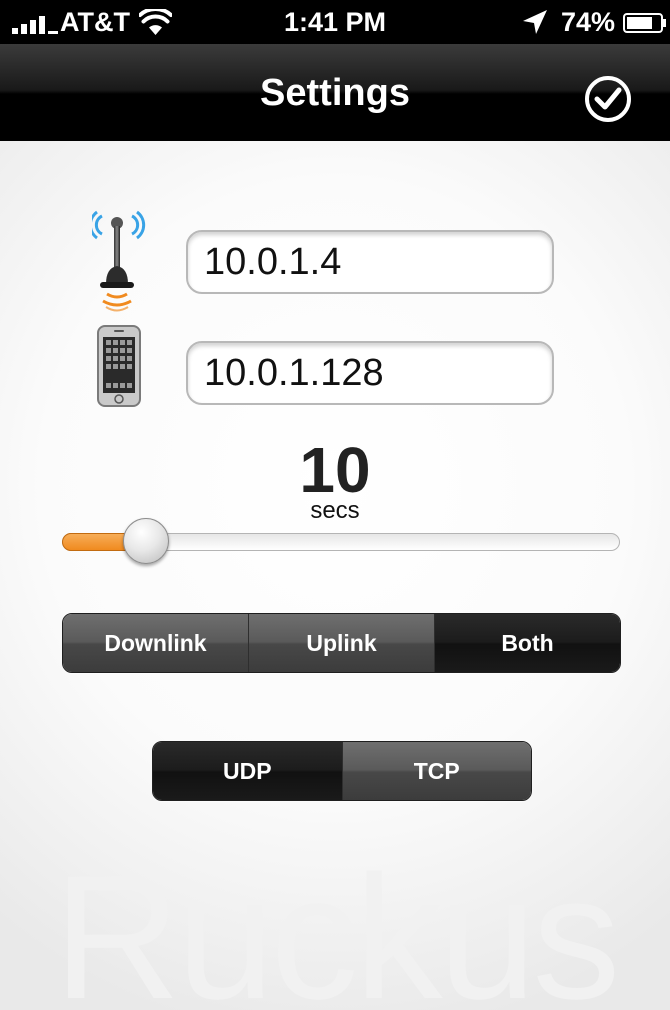 The width and height of the screenshot is (670, 1010). Describe the element at coordinates (527, 643) in the screenshot. I see `segment-both: Both` at that location.